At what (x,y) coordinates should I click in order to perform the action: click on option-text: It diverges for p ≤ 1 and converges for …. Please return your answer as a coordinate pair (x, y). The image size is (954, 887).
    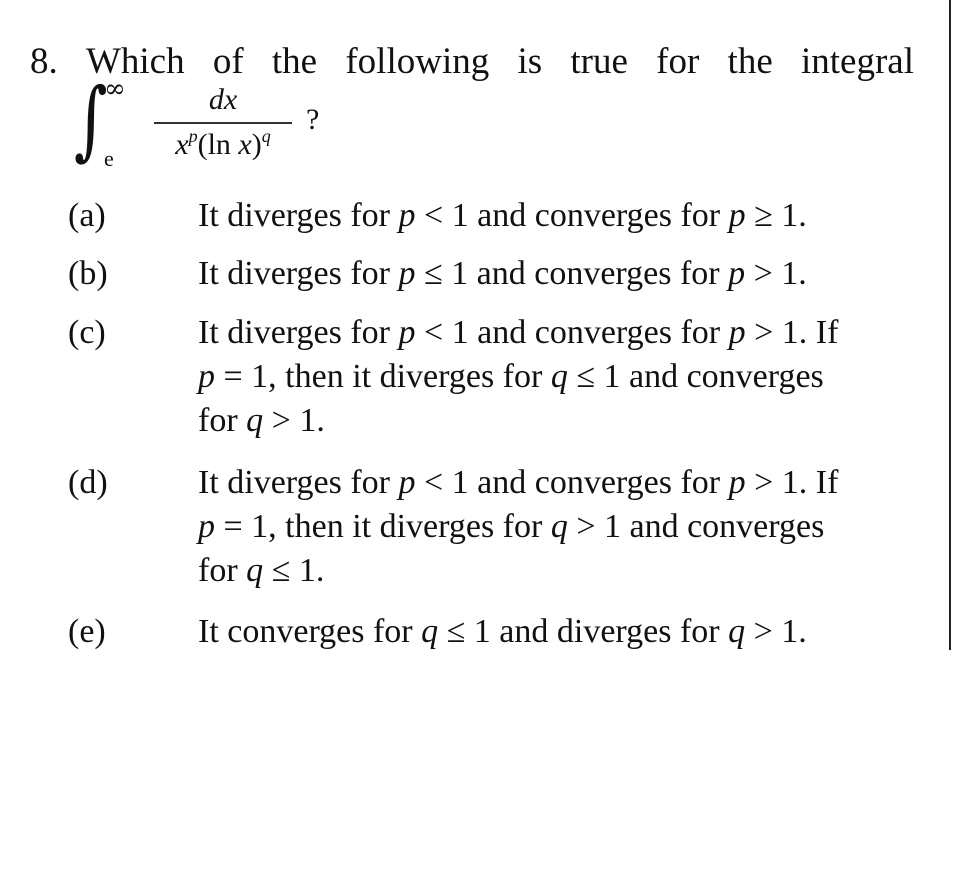
    Looking at the image, I should click on (556, 274).